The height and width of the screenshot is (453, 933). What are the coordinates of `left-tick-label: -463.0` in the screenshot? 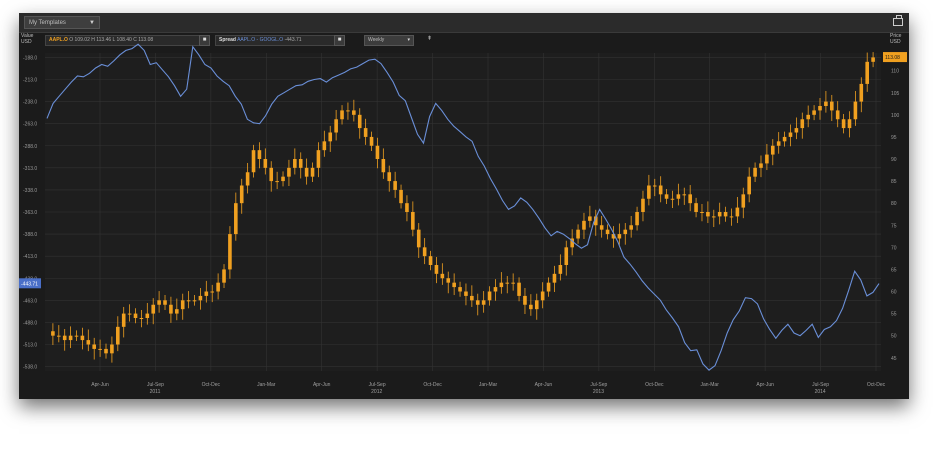 It's located at (30, 301).